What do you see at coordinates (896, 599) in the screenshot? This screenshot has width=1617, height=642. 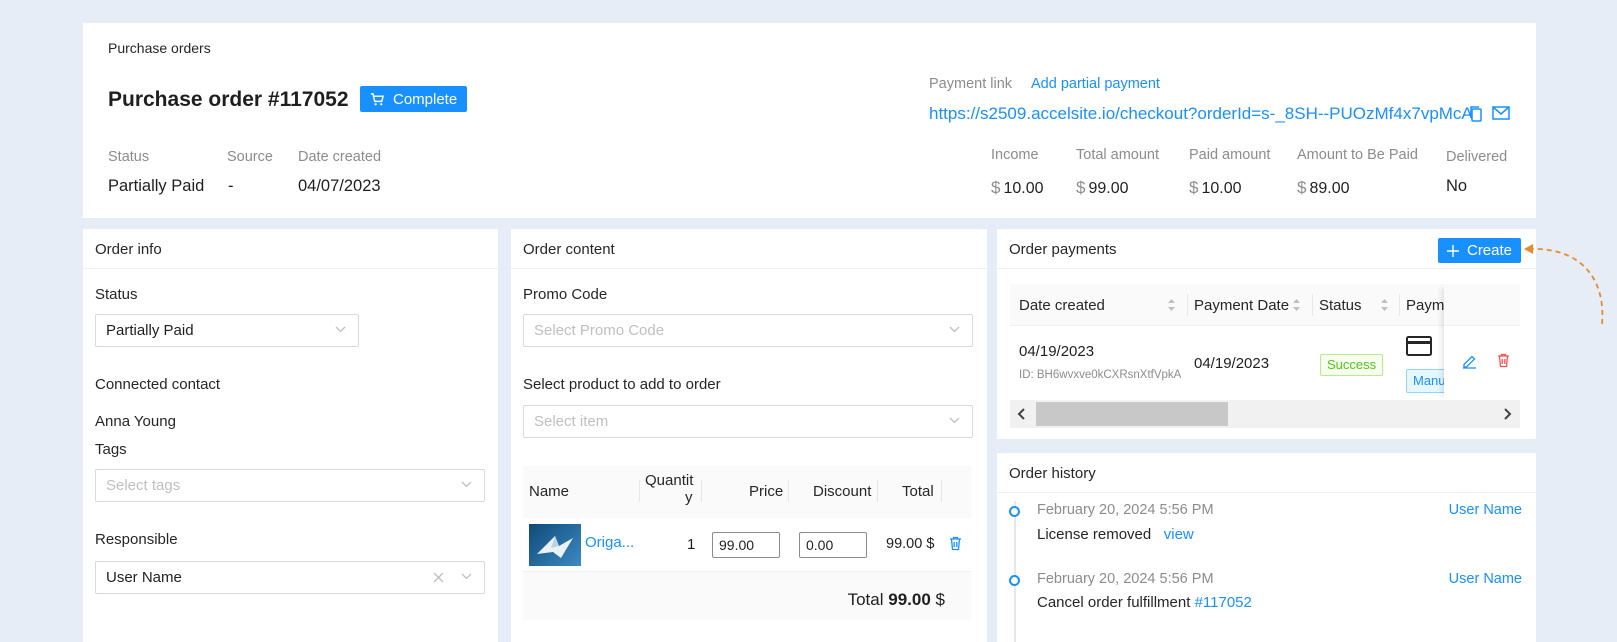 I see `order-total: Total 99.00 $` at bounding box center [896, 599].